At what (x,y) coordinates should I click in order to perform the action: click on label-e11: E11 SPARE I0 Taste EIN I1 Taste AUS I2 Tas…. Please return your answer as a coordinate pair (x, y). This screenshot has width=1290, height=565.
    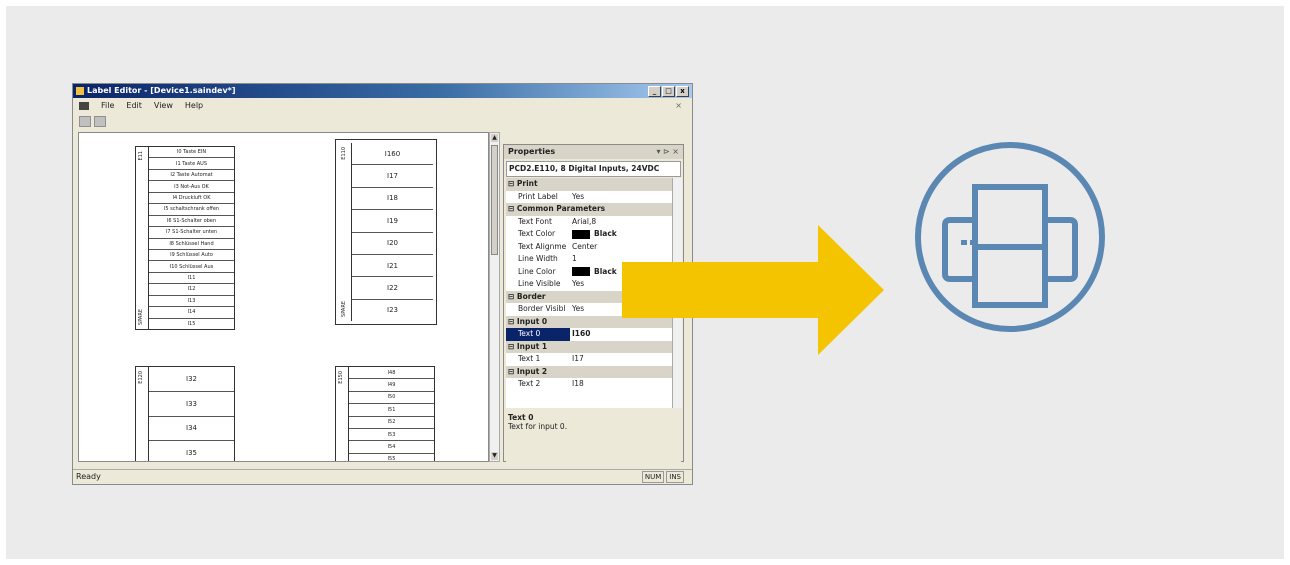
    Looking at the image, I should click on (185, 238).